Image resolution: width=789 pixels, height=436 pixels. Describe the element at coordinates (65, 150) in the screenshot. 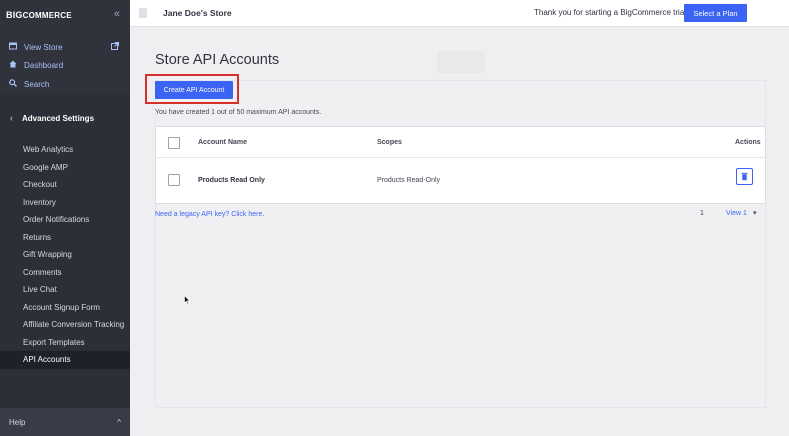

I see `sidebar-item-web-analytics: Web Analytics` at that location.